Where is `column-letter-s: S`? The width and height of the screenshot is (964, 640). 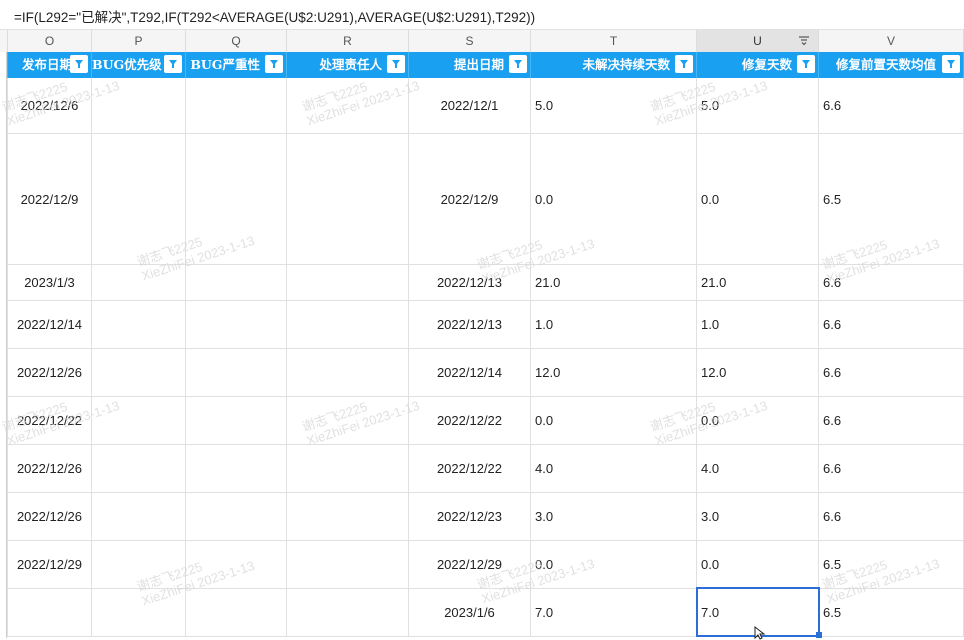
column-letter-s: S is located at coordinates (470, 41).